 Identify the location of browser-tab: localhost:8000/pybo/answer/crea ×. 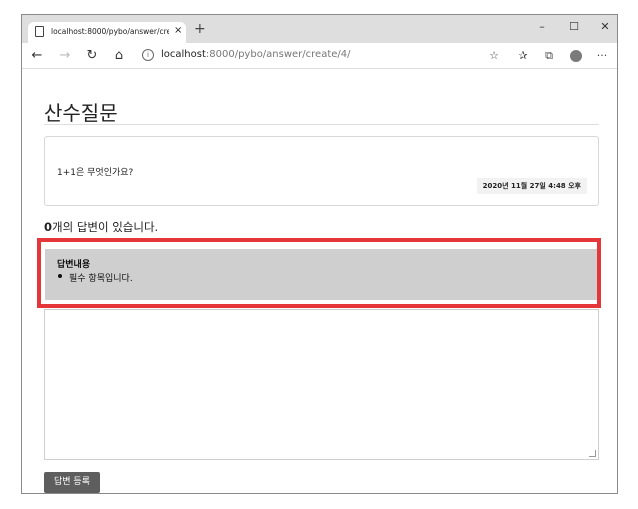
(107, 32).